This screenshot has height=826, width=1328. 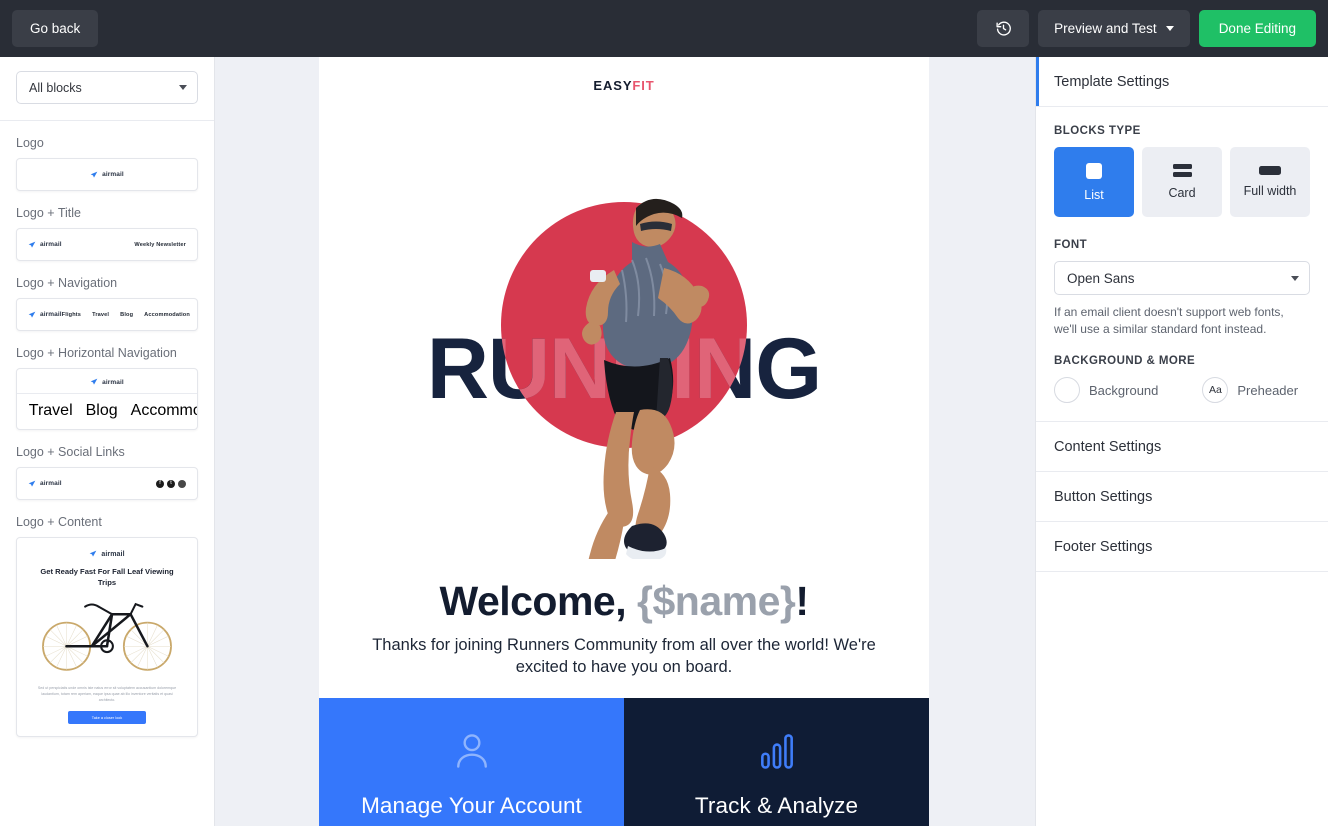 I want to click on section-content-settings: Content Settings, so click(x=1182, y=447).